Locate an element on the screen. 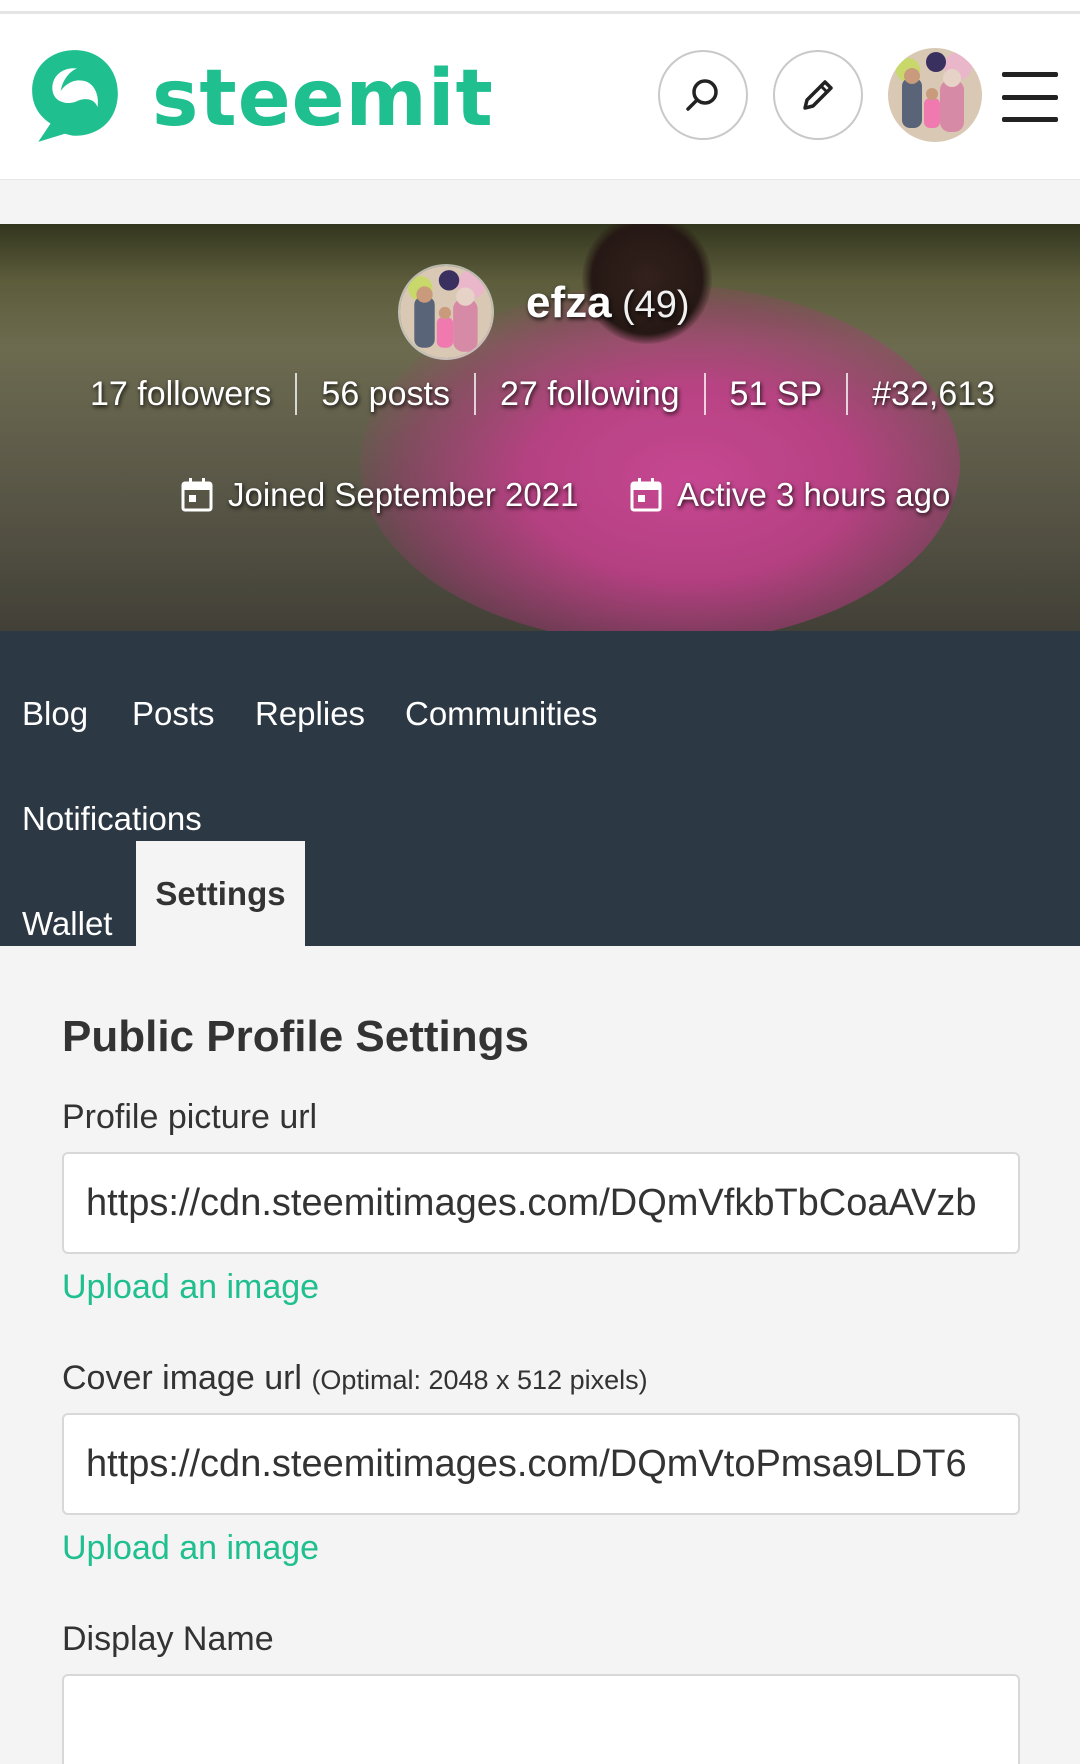 The width and height of the screenshot is (1080, 1764). top-header: steemit is located at coordinates (540, 97).